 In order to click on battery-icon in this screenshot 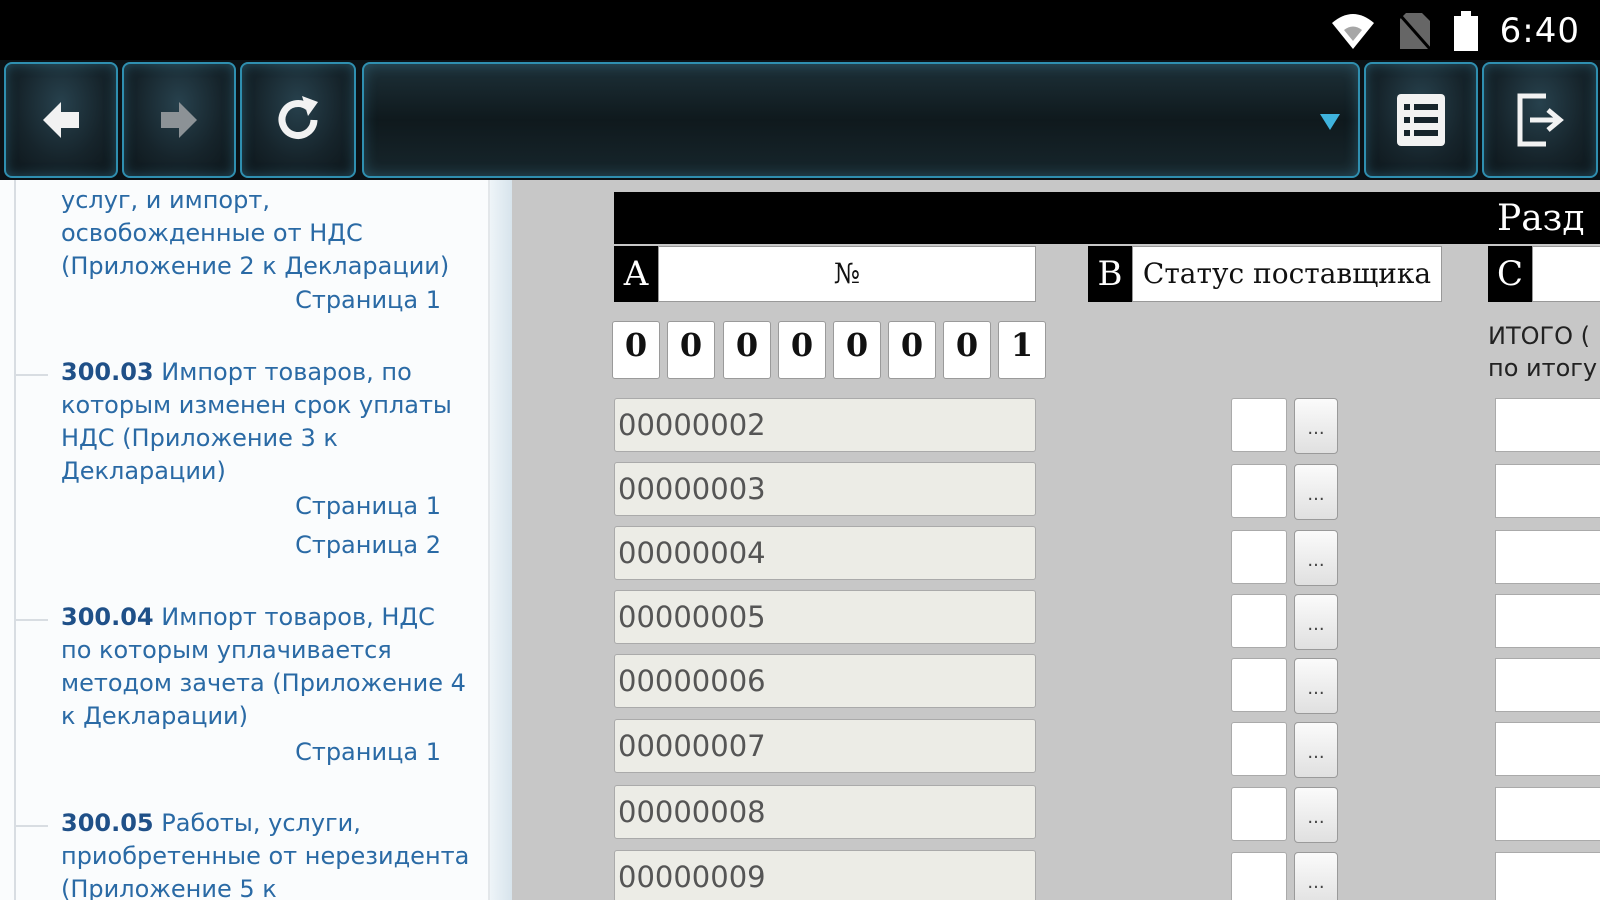, I will do `click(1465, 31)`.